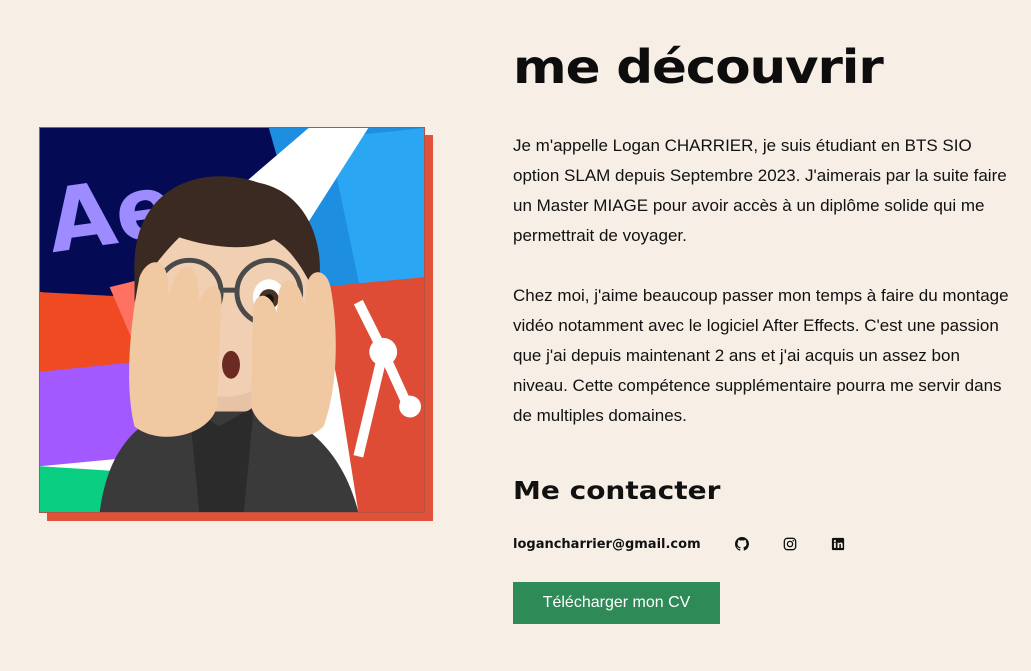 The height and width of the screenshot is (671, 1031). I want to click on github-icon, so click(741, 544).